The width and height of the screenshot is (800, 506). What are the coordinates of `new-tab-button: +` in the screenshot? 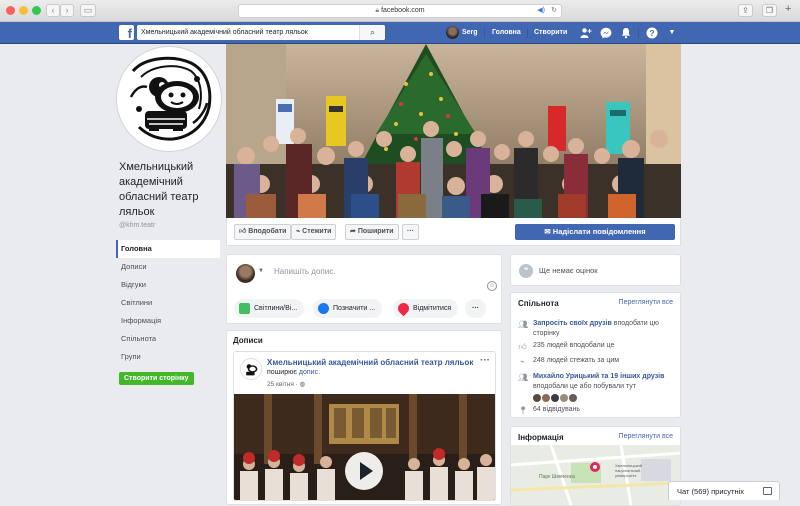 It's located at (788, 9).